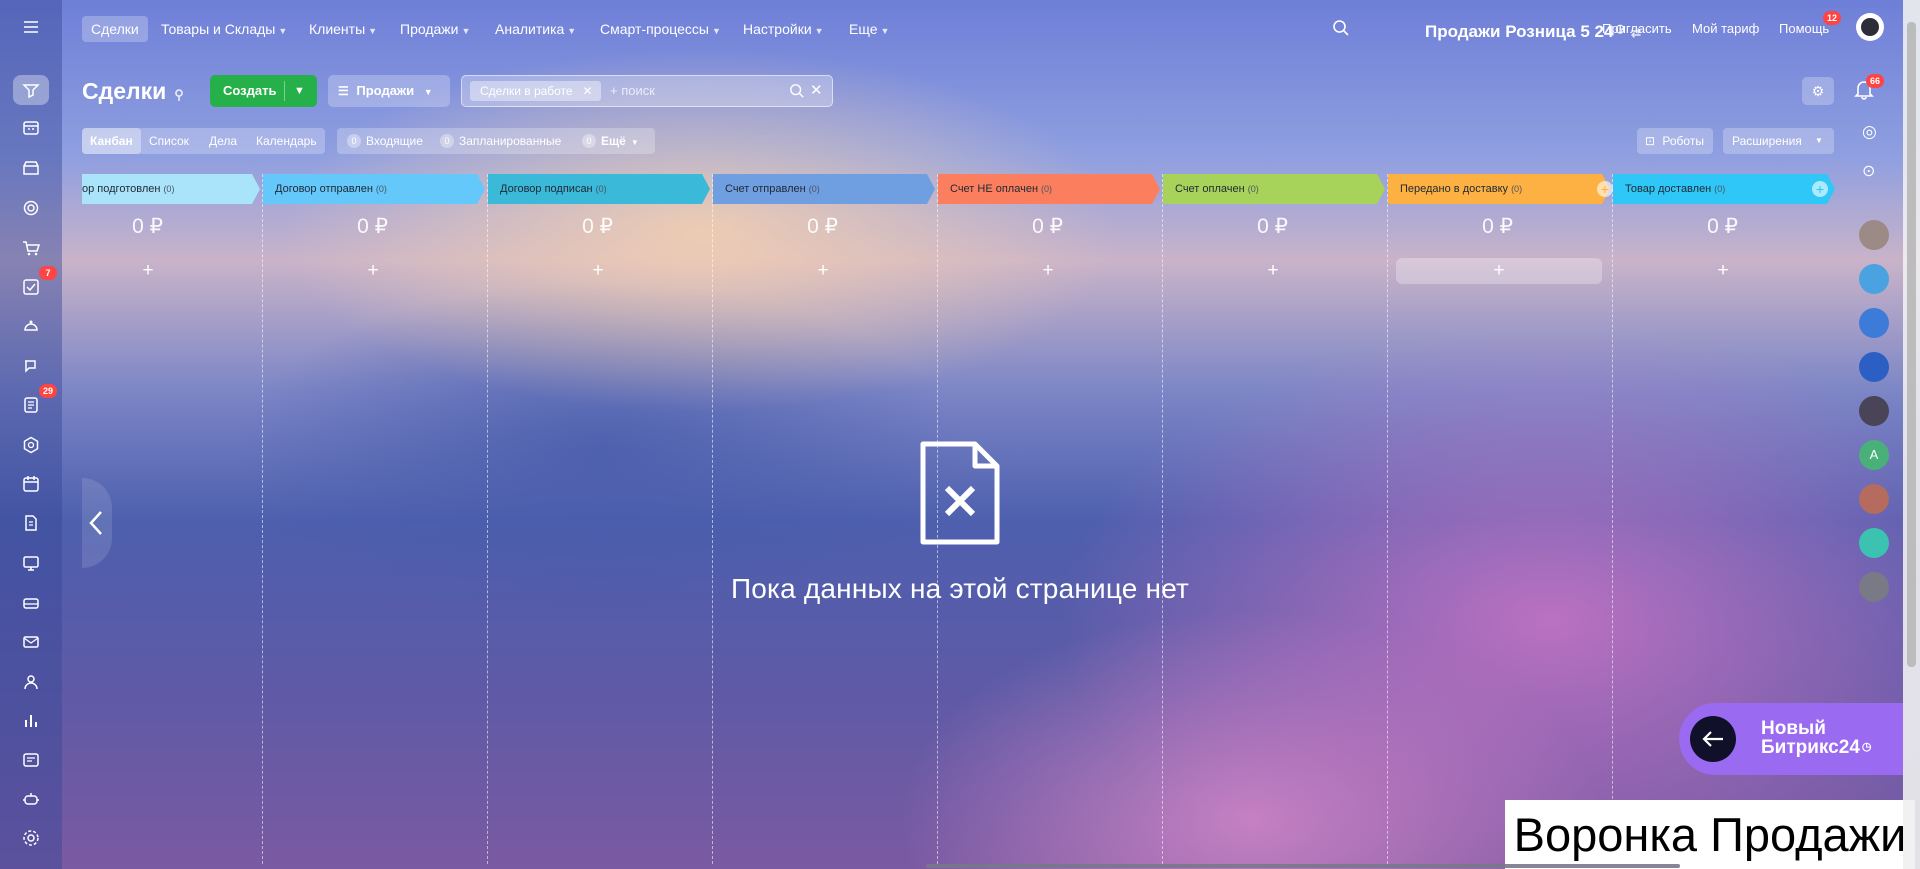 This screenshot has width=1920, height=869. I want to click on view-switcher: Канбан Список Дела Календарь, so click(203, 141).